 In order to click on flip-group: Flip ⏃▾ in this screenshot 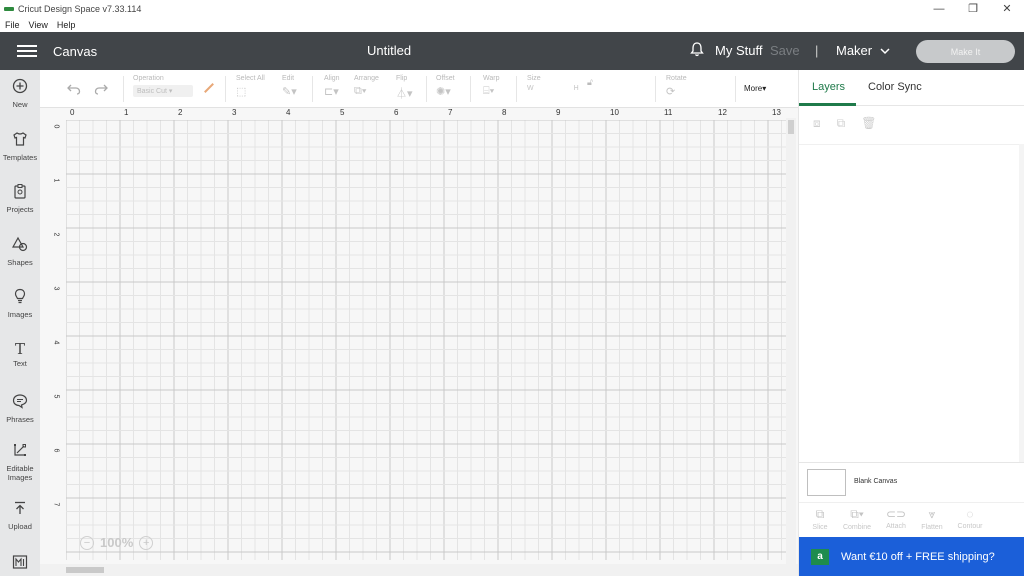, I will do `click(404, 88)`.